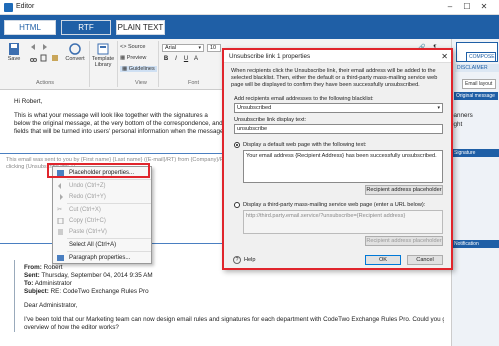  What do you see at coordinates (44, 58) in the screenshot?
I see `copy-icon` at bounding box center [44, 58].